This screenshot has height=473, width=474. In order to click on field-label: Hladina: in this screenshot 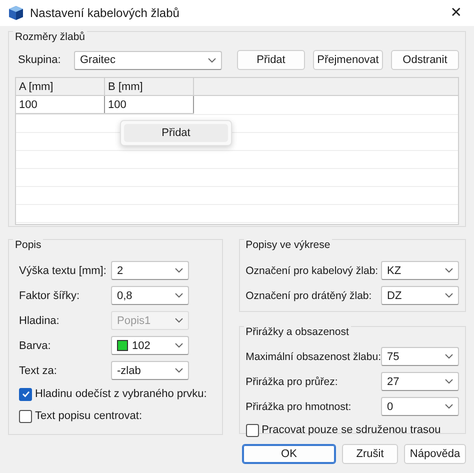, I will do `click(39, 320)`.